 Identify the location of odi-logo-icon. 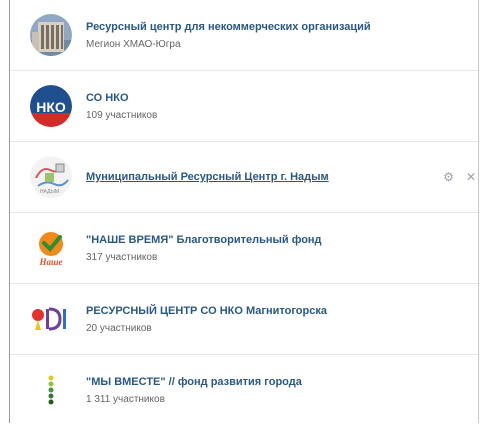
(51, 319).